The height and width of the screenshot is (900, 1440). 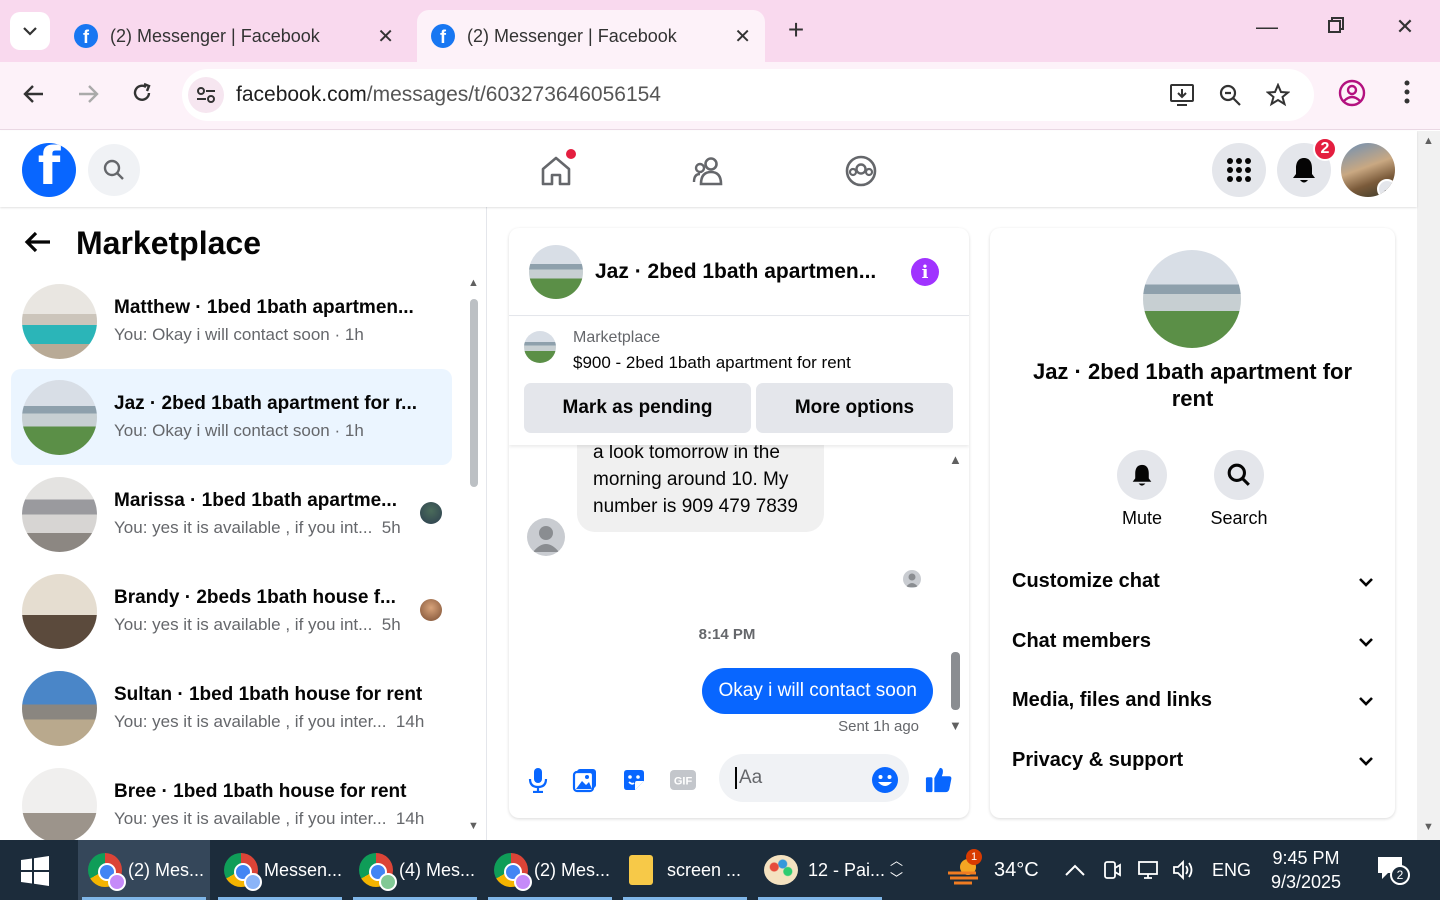 What do you see at coordinates (1278, 95) in the screenshot?
I see `bookmark-star-icon` at bounding box center [1278, 95].